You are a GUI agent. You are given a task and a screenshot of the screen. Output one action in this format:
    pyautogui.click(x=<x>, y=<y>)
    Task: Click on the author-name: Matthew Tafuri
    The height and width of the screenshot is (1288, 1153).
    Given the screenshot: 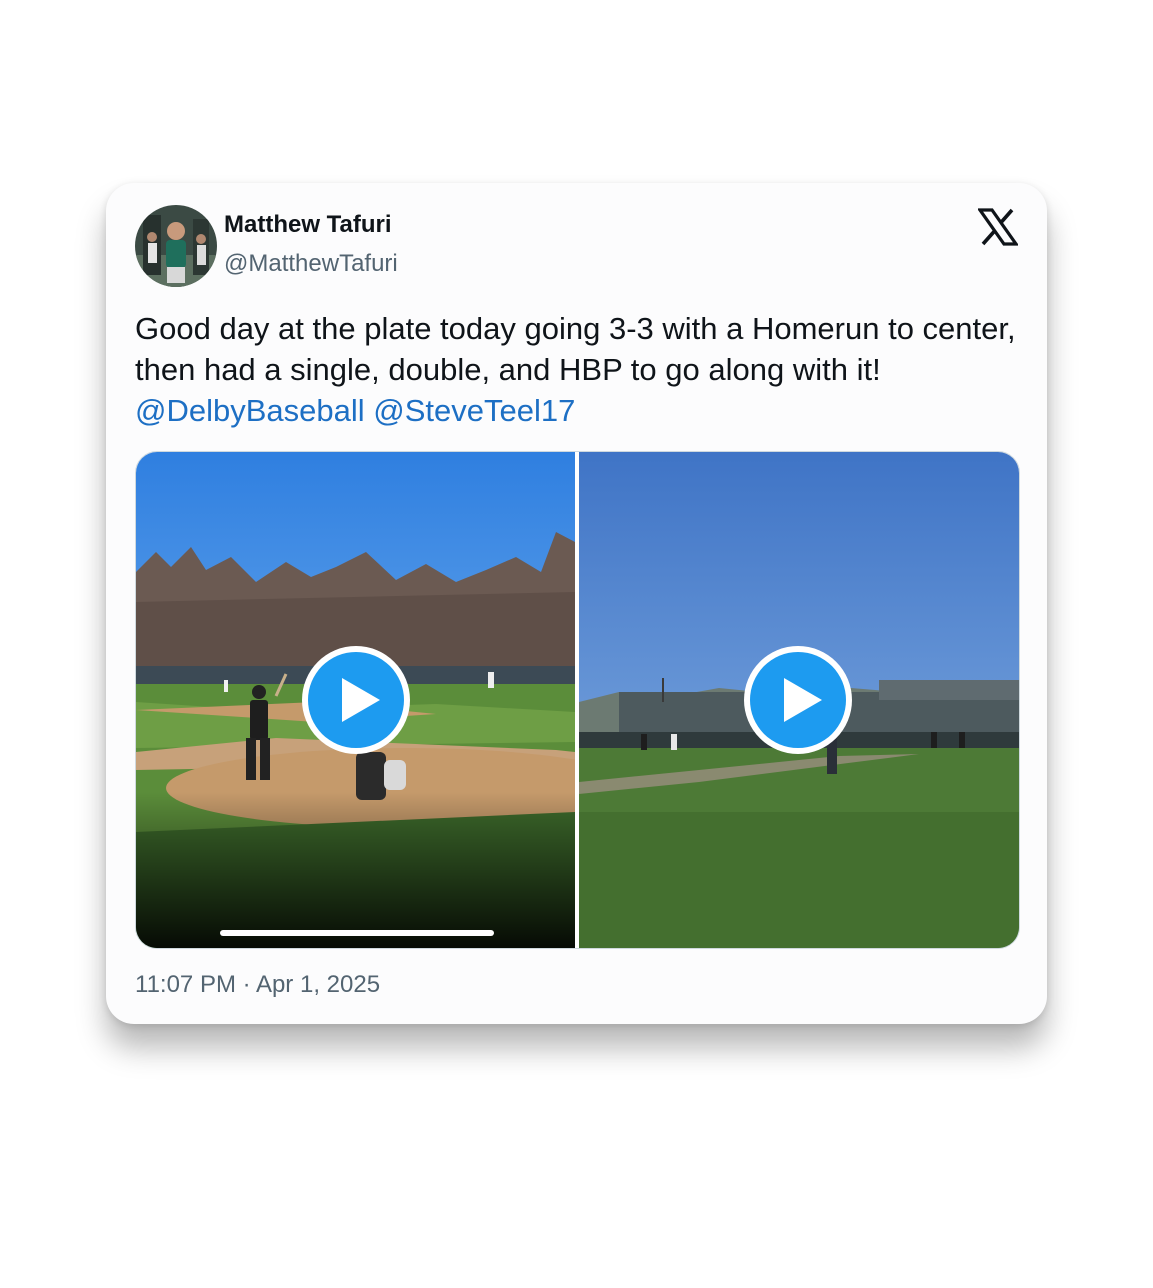 What is the action you would take?
    pyautogui.click(x=308, y=225)
    